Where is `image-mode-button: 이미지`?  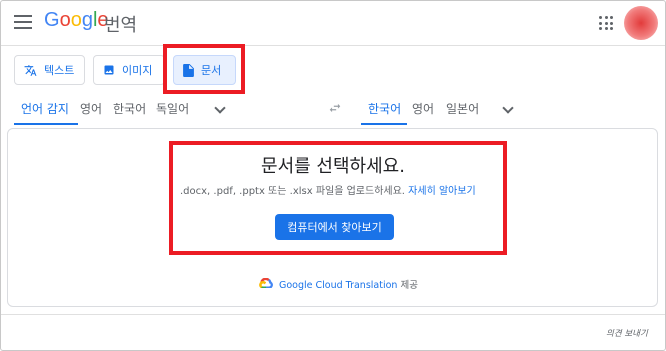
image-mode-button: 이미지 is located at coordinates (129, 70).